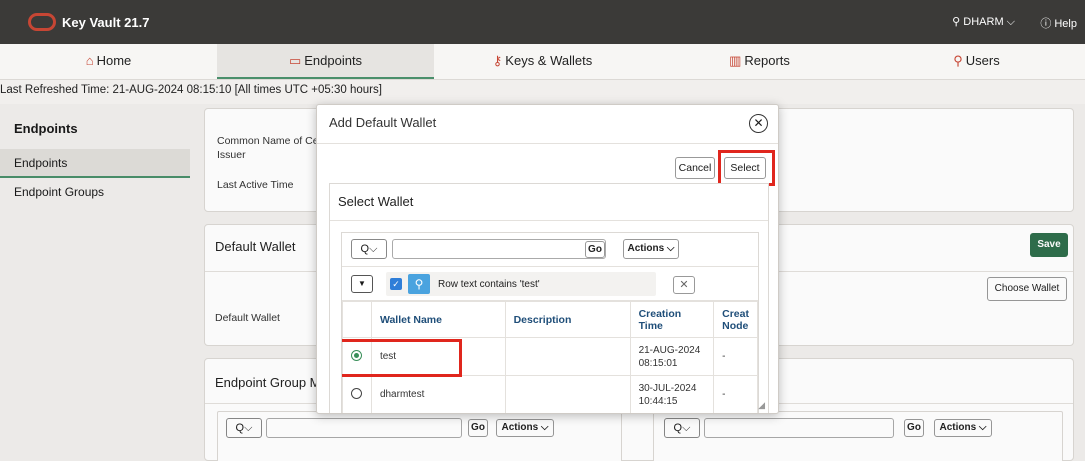 This screenshot has height=461, width=1085. Describe the element at coordinates (669, 350) in the screenshot. I see `creation-date: 21-AUG-2024` at that location.